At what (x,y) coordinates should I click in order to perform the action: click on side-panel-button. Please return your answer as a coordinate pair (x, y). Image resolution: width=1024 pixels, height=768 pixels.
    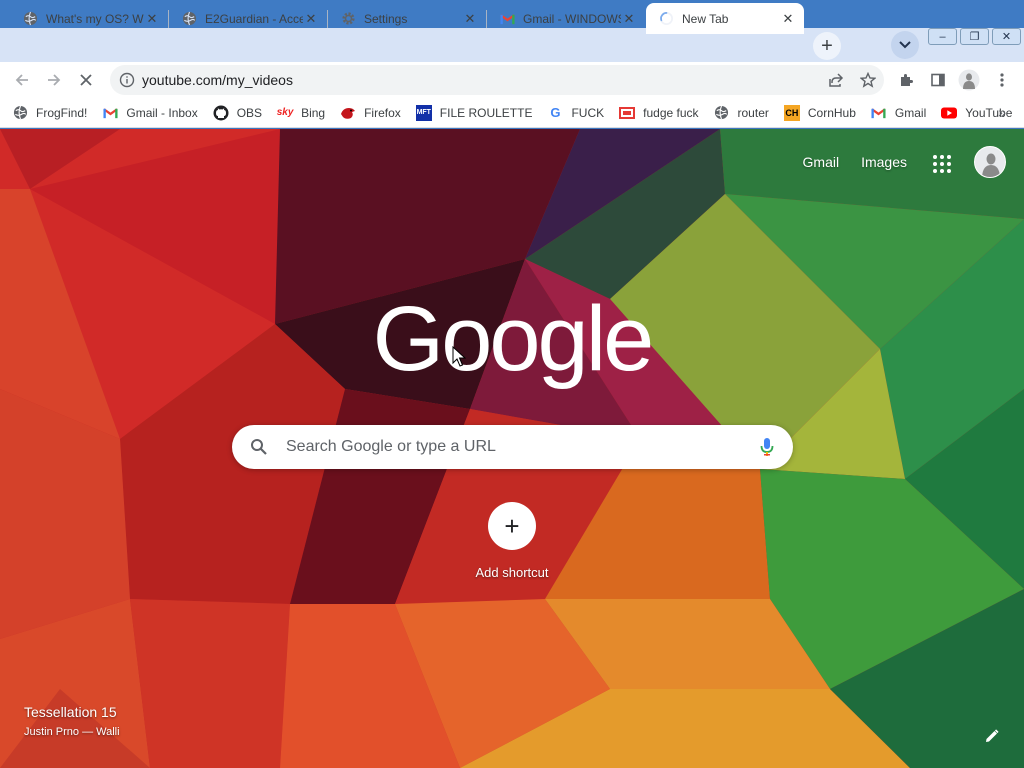
    Looking at the image, I should click on (938, 80).